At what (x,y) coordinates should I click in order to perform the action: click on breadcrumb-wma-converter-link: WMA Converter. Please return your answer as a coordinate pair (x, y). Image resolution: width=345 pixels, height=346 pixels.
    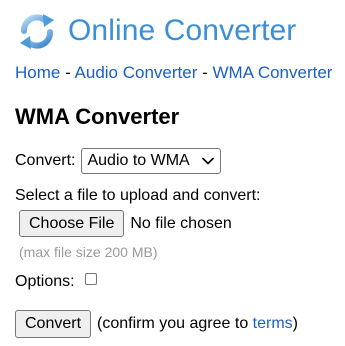
    Looking at the image, I should click on (272, 72).